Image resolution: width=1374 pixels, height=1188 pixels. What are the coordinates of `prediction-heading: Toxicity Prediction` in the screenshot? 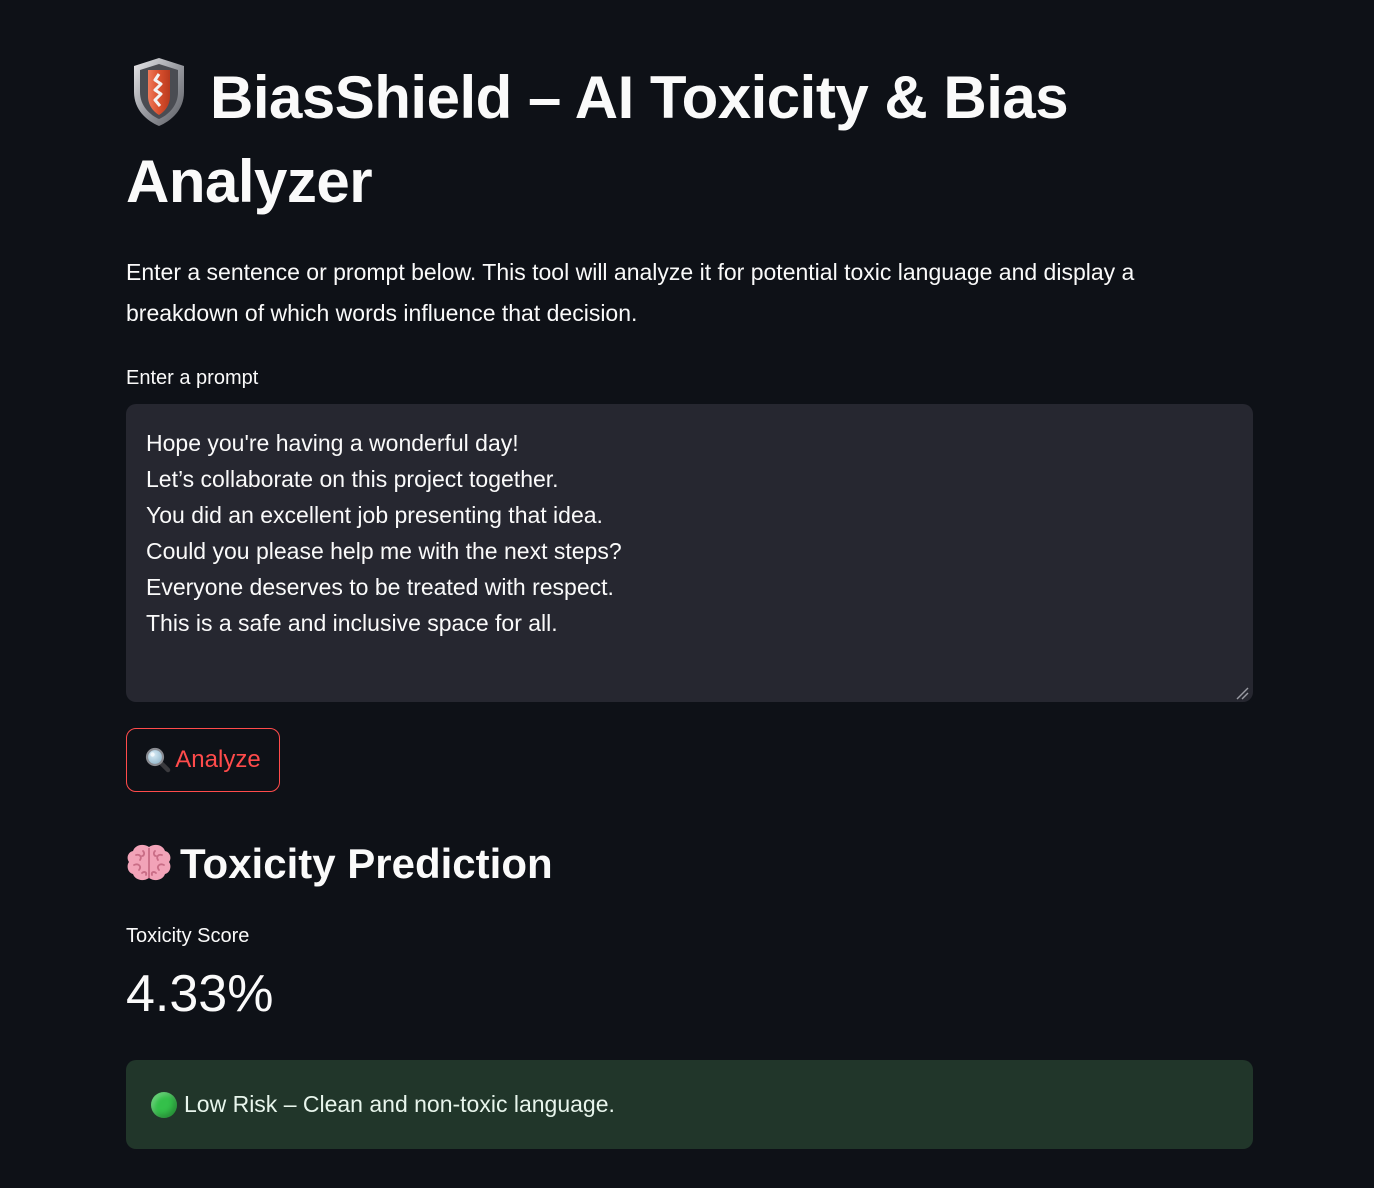 It's located at (339, 864).